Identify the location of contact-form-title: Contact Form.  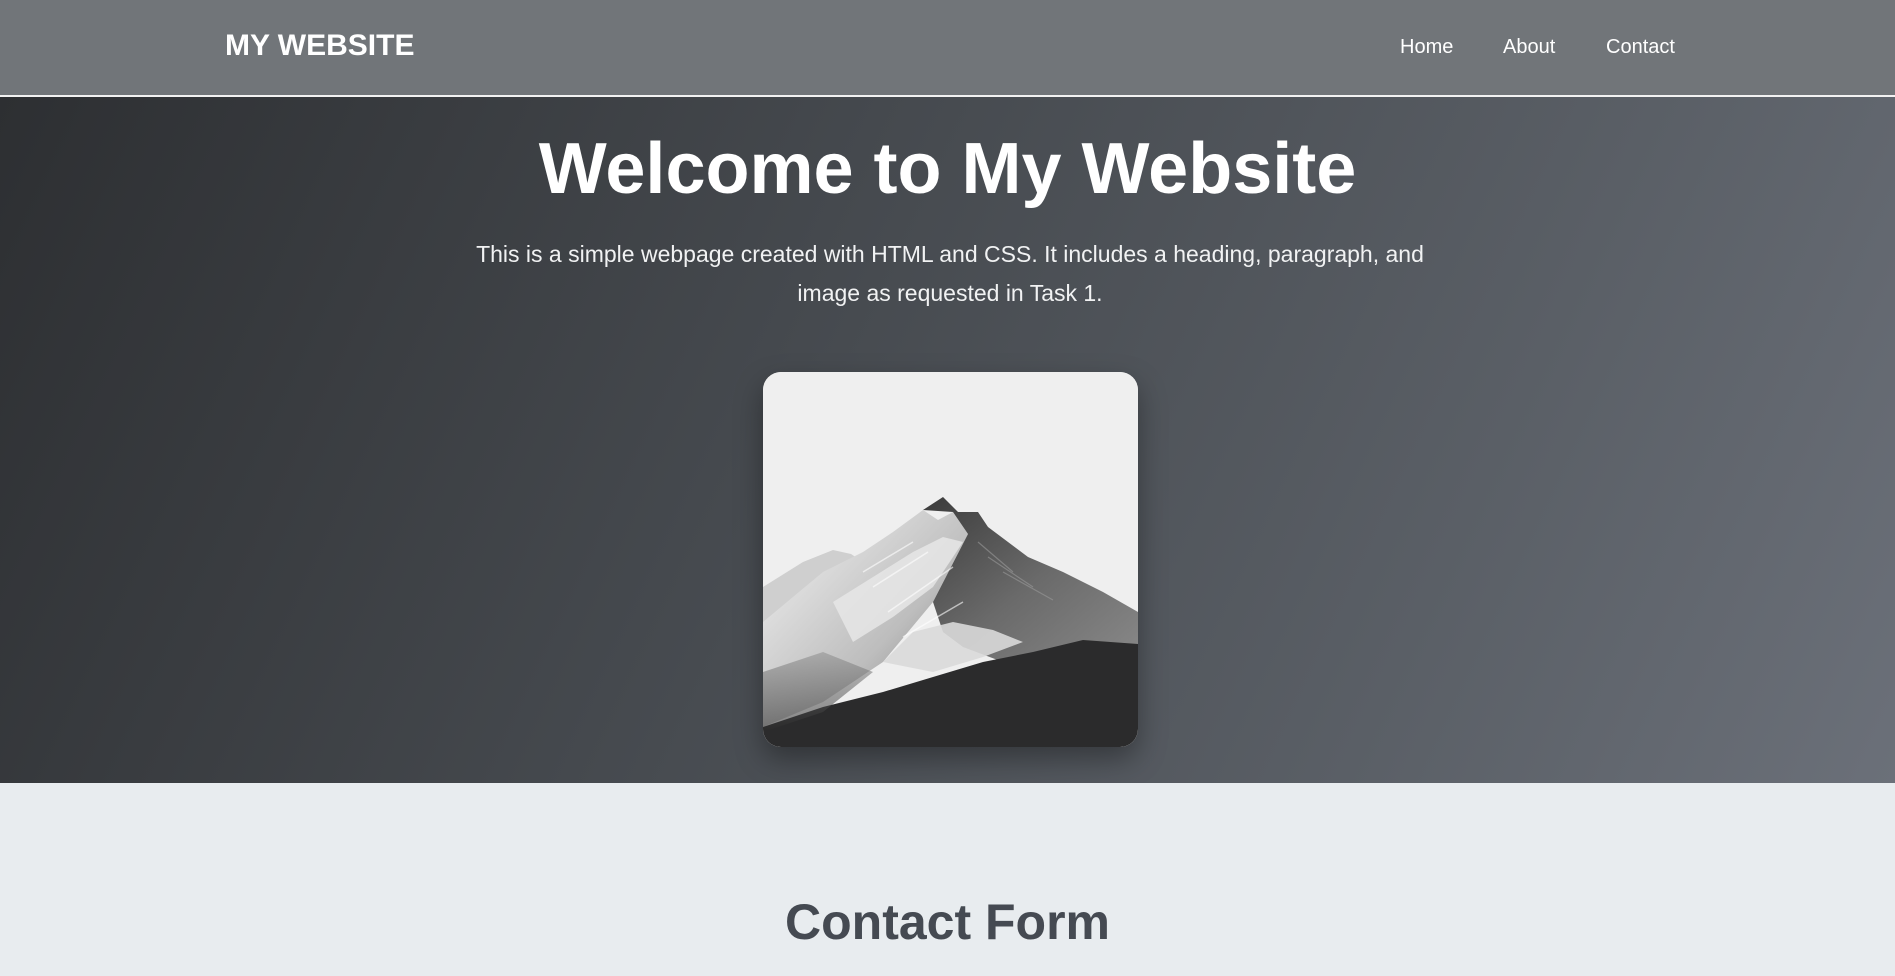
(947, 922).